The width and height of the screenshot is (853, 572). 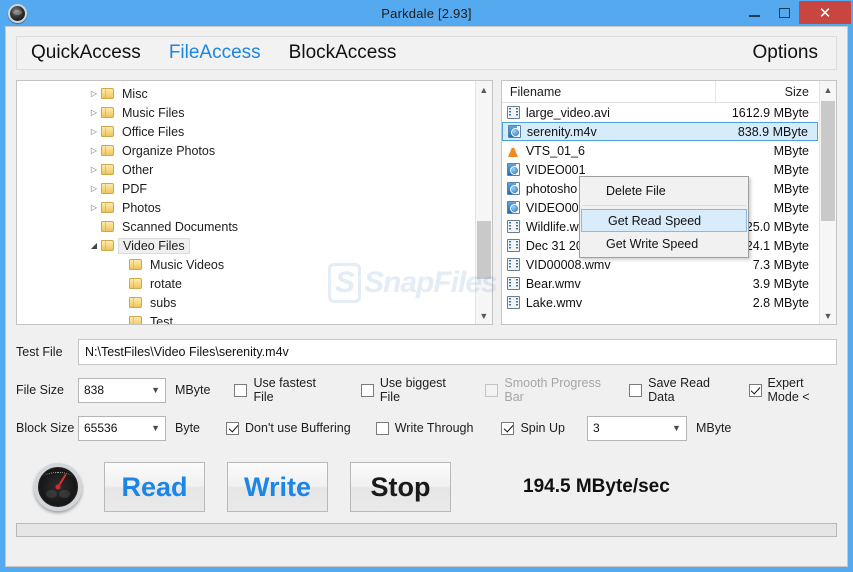 I want to click on tree-node: ▷ Organize Photos, so click(x=245, y=150).